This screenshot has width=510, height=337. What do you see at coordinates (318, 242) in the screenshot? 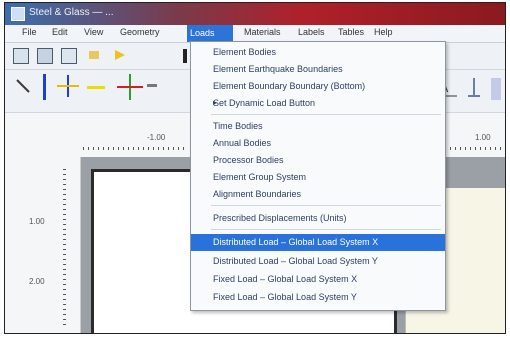
I see `menu-item-distributed-load-x: Distributed Load – Global Load System X` at bounding box center [318, 242].